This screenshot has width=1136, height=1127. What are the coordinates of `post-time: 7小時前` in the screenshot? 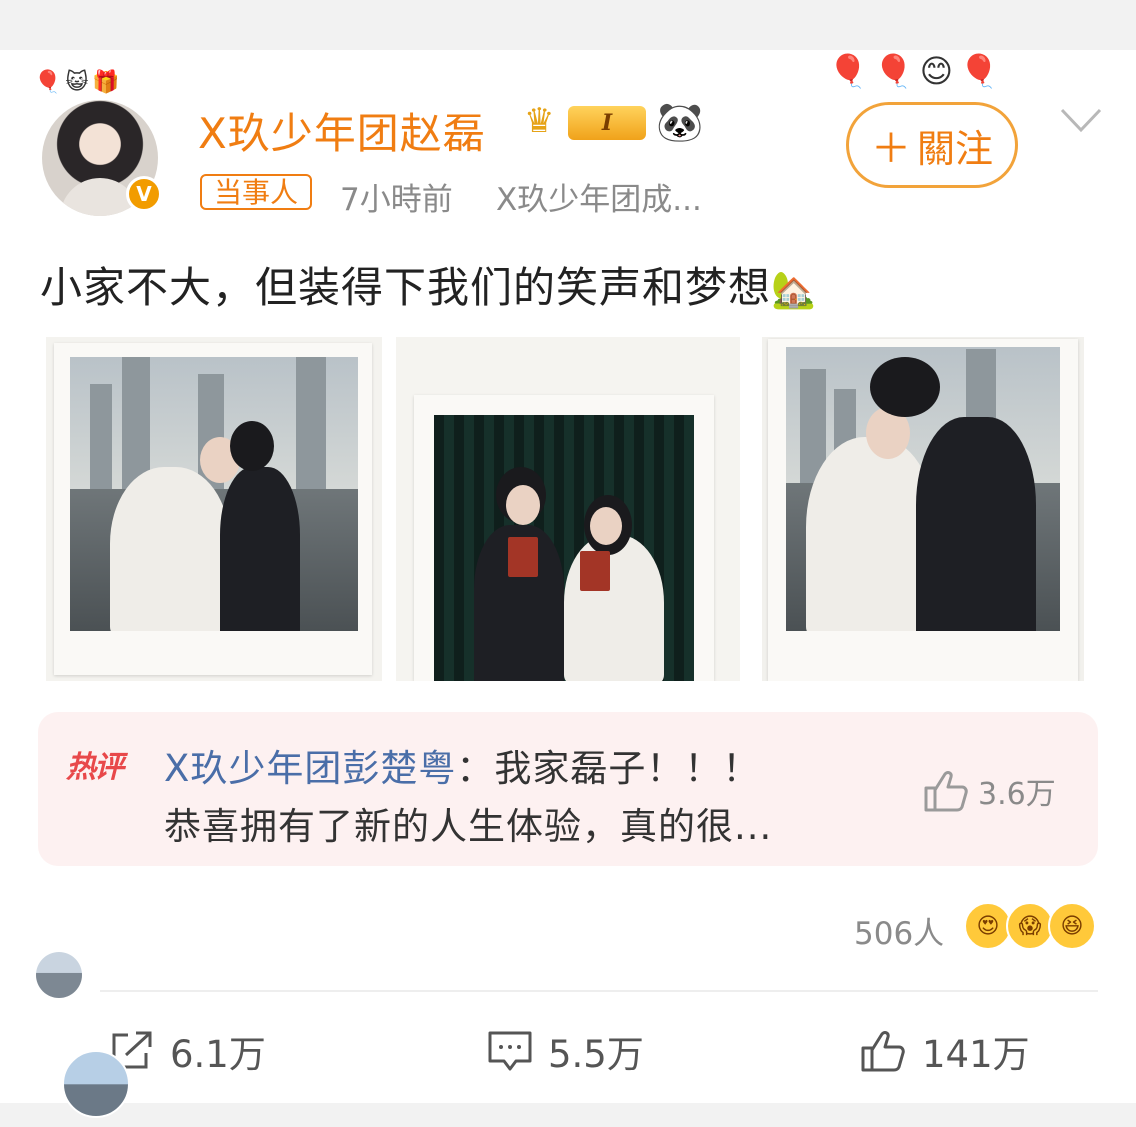 It's located at (396, 200).